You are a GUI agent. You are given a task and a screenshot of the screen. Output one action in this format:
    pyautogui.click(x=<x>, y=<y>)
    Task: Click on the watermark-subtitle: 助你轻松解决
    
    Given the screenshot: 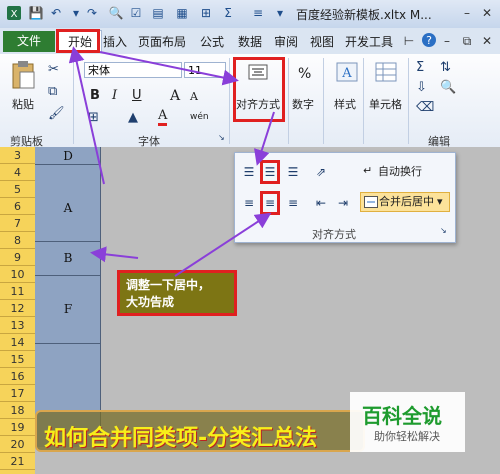 What is the action you would take?
    pyautogui.click(x=407, y=436)
    